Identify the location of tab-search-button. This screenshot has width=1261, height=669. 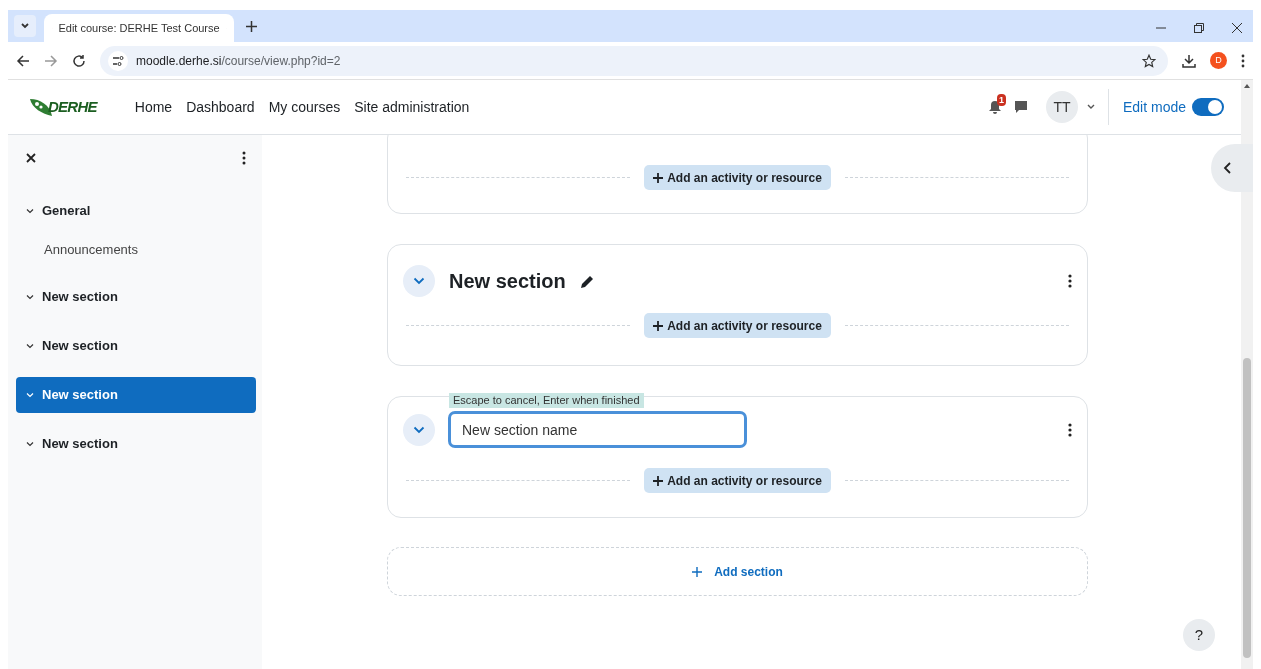
(25, 26).